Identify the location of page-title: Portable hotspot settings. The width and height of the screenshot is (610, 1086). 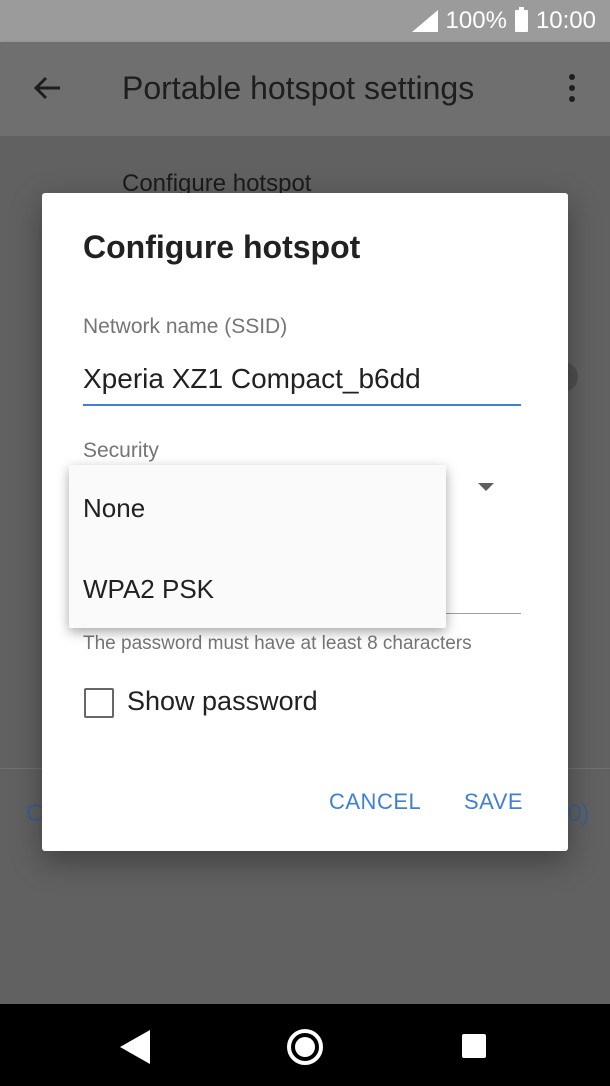
(298, 88).